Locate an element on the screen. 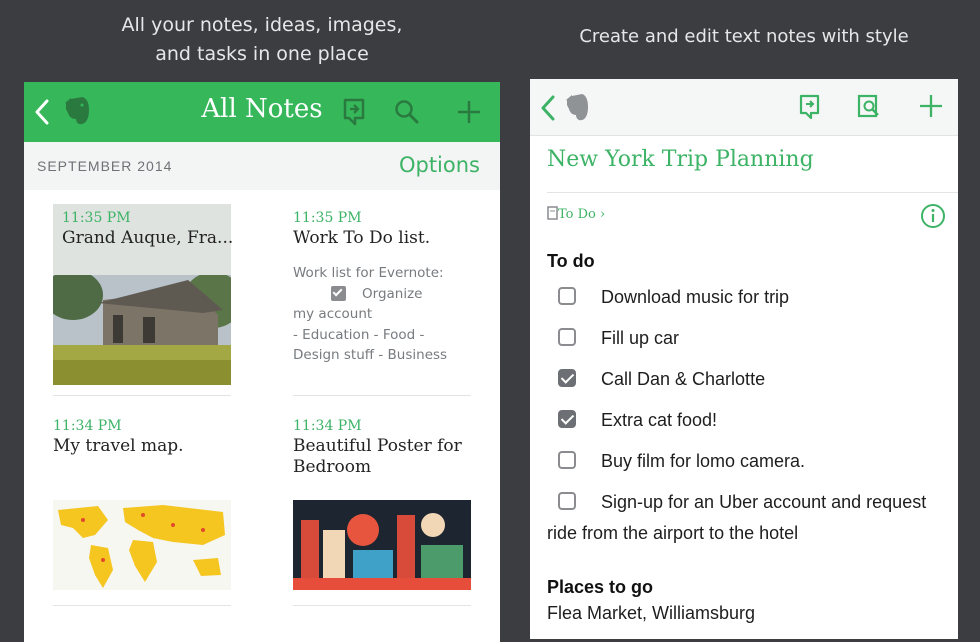  note-card: 11:34 PM Beautiful Poster for Bedroom is located at coordinates (383, 448).